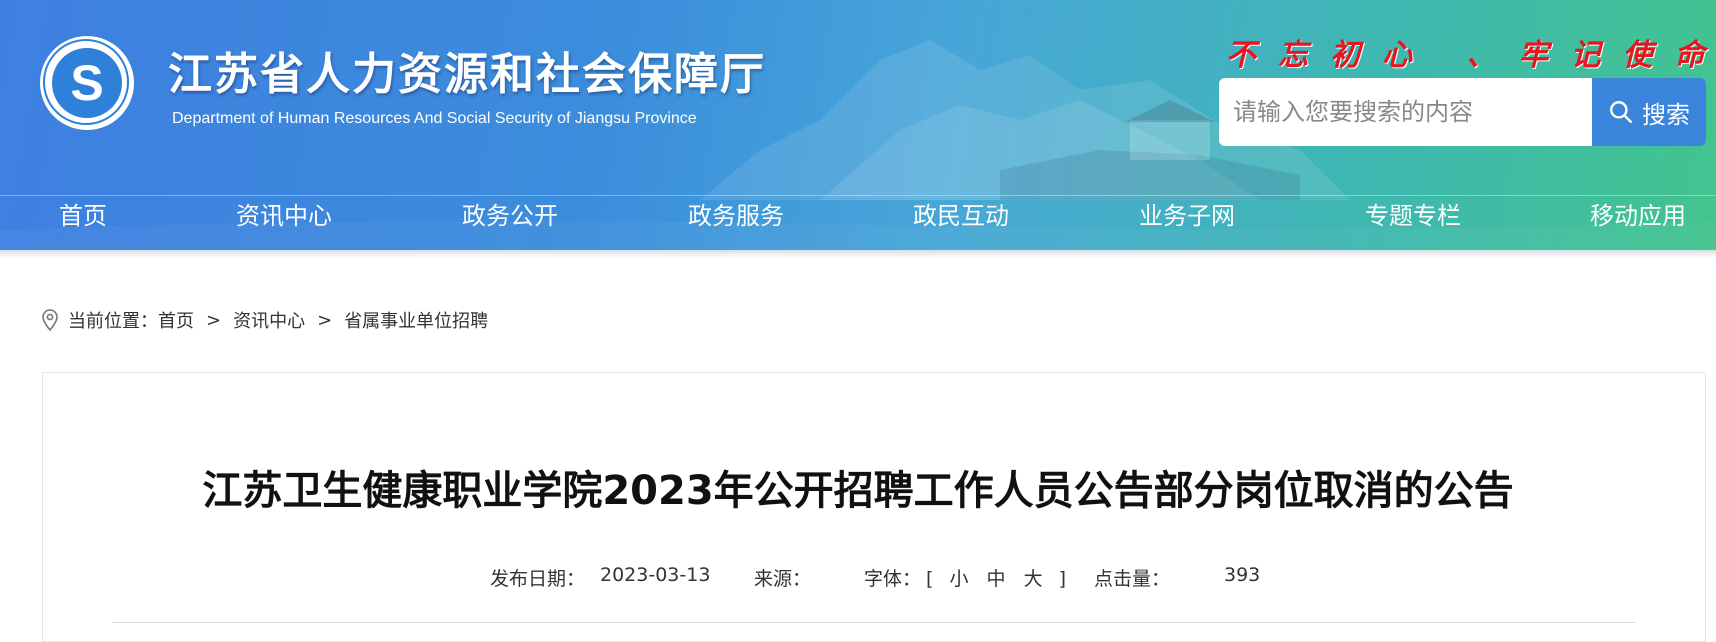  I want to click on source-label: 来源：, so click(783, 579).